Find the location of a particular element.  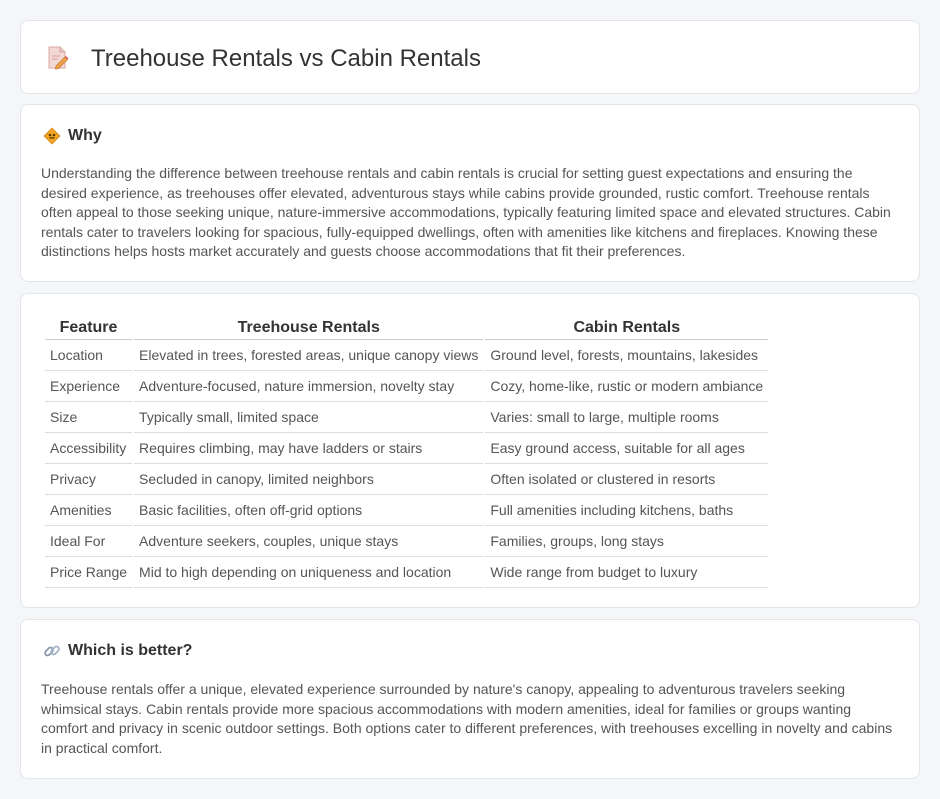

table-header-row: Feature Treehouse Rentals Cabin Rentals is located at coordinates (407, 328).